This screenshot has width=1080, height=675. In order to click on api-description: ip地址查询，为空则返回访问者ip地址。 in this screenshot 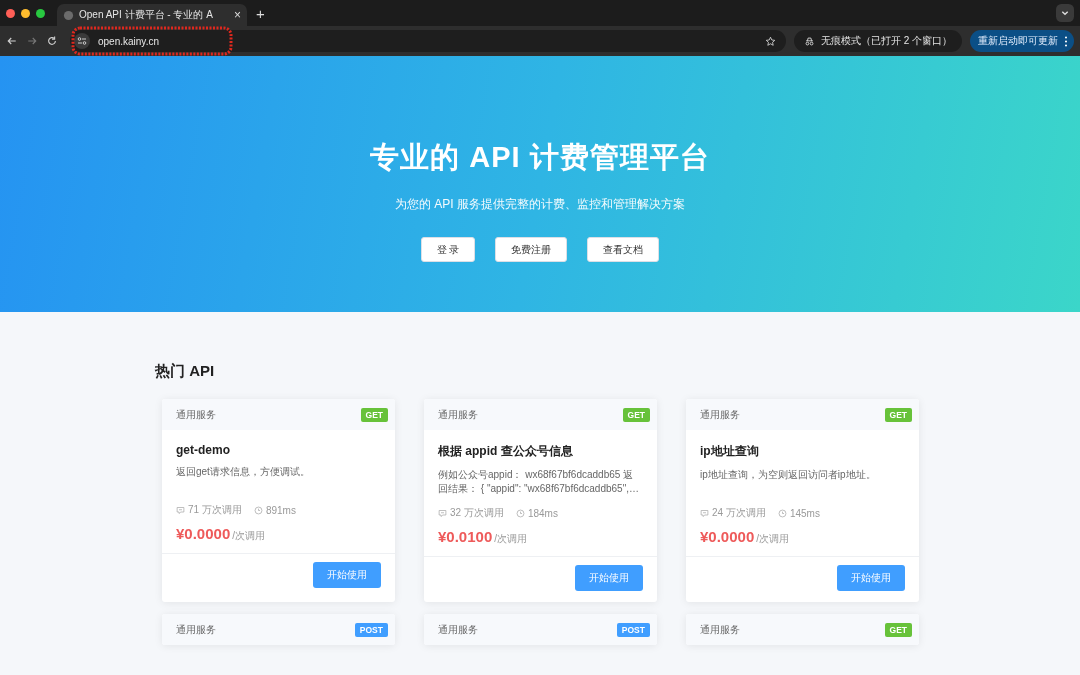, I will do `click(788, 475)`.